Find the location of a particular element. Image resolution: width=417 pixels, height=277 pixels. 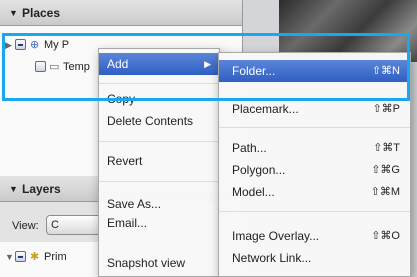

menu-item-shortcut: ⇧⌘M is located at coordinates (385, 192).